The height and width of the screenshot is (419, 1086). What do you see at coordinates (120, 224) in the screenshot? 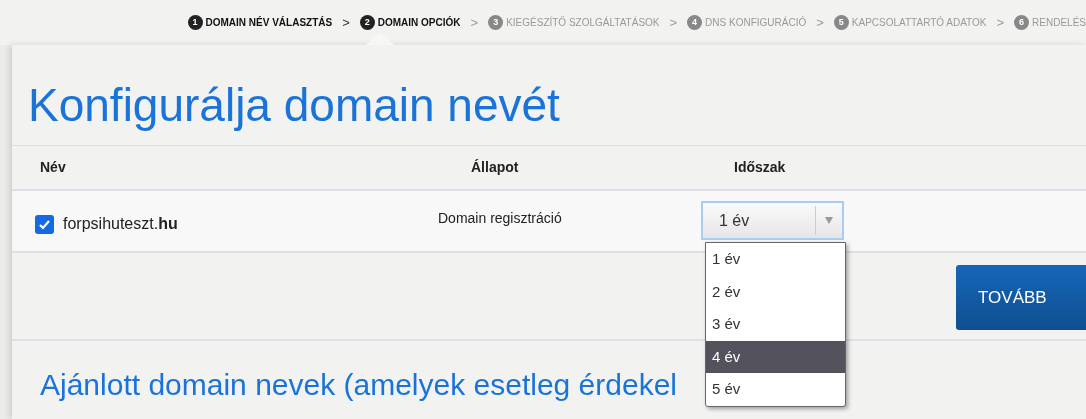
I see `domain-name: forpsihuteszt.hu` at bounding box center [120, 224].